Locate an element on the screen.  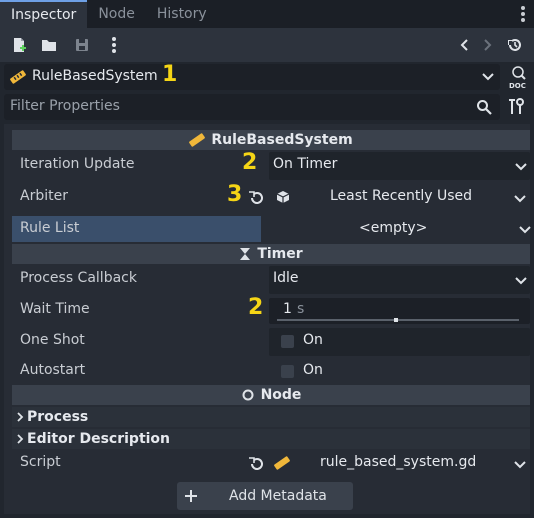
property-autostart: Autostart On is located at coordinates (271, 372).